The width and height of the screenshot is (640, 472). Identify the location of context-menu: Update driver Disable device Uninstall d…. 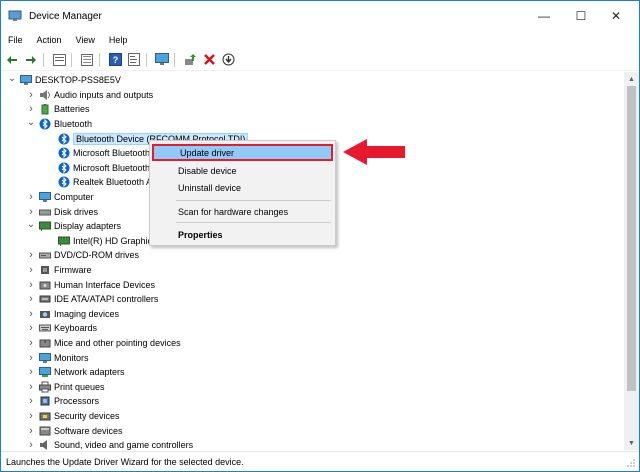
(242, 193).